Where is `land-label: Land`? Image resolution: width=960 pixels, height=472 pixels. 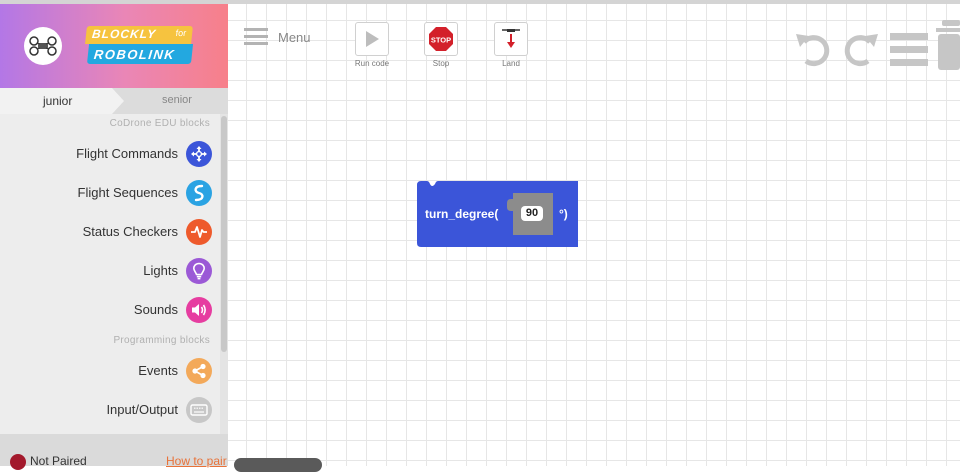 land-label: Land is located at coordinates (511, 63).